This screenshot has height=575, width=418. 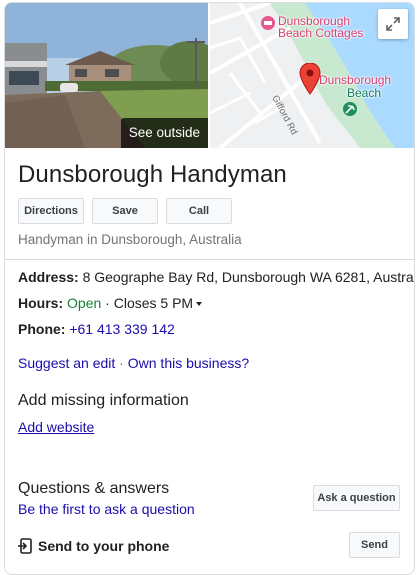 I want to click on qa-ask-link: Be the first to ask a question, so click(x=106, y=509).